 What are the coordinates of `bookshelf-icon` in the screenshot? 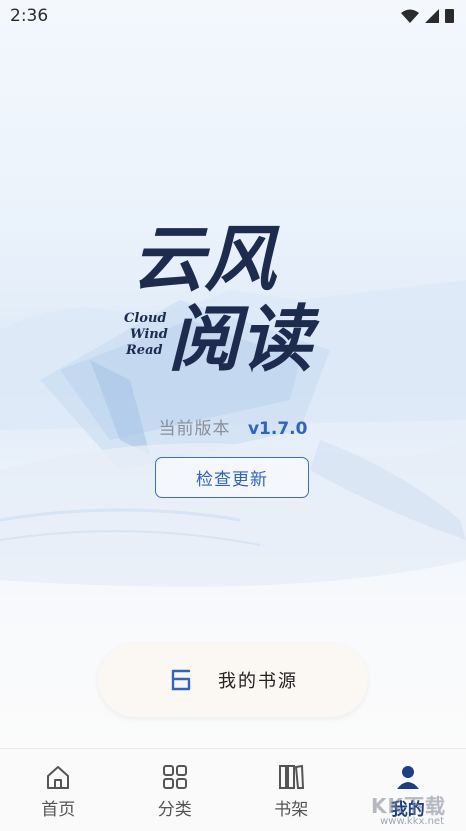 It's located at (291, 777).